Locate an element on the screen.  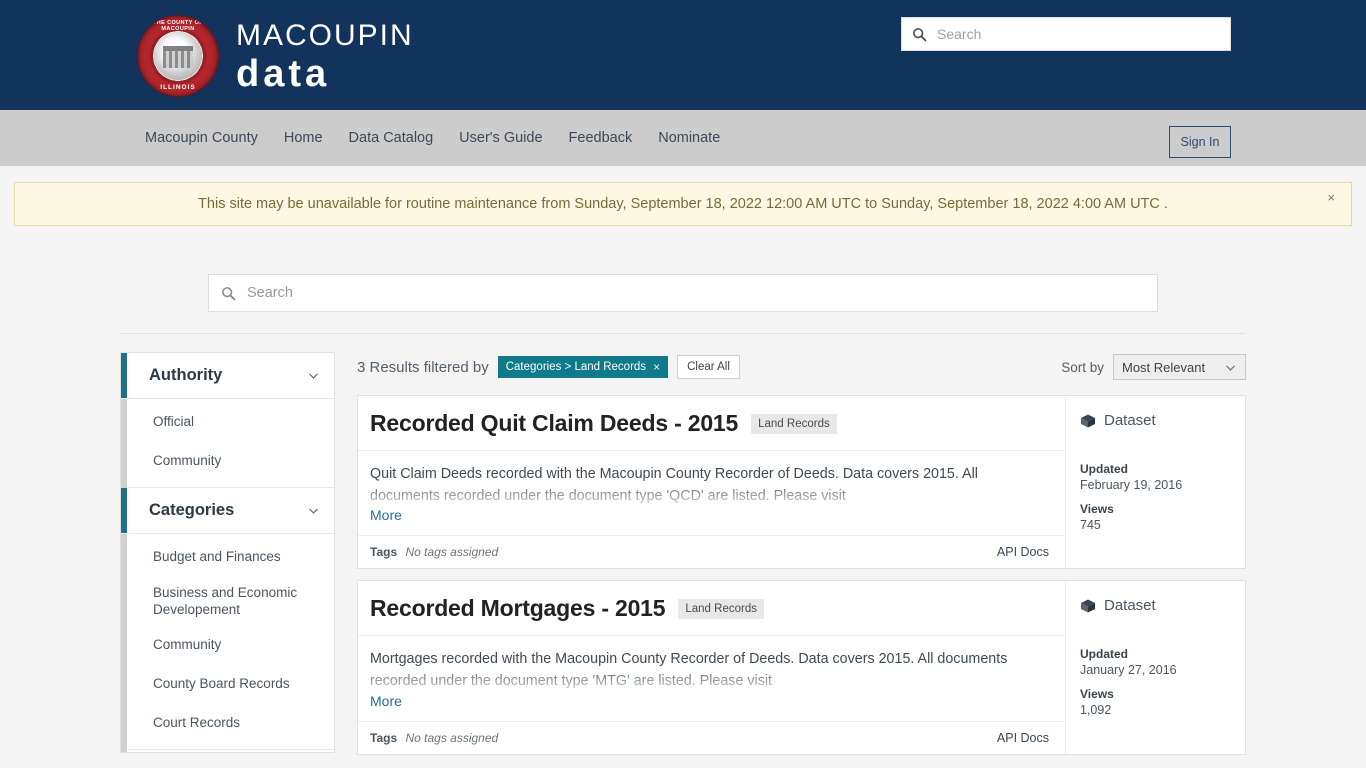
result-updated-value: February 19, 2016 is located at coordinates (1131, 485).